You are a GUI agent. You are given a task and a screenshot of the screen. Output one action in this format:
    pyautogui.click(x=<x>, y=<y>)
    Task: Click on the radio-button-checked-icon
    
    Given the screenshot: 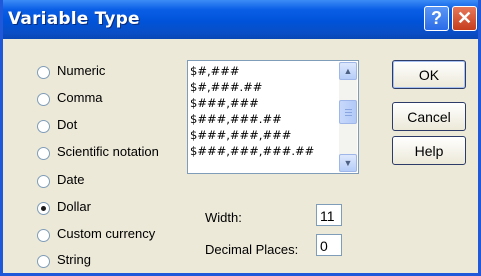 What is the action you would take?
    pyautogui.click(x=43, y=208)
    